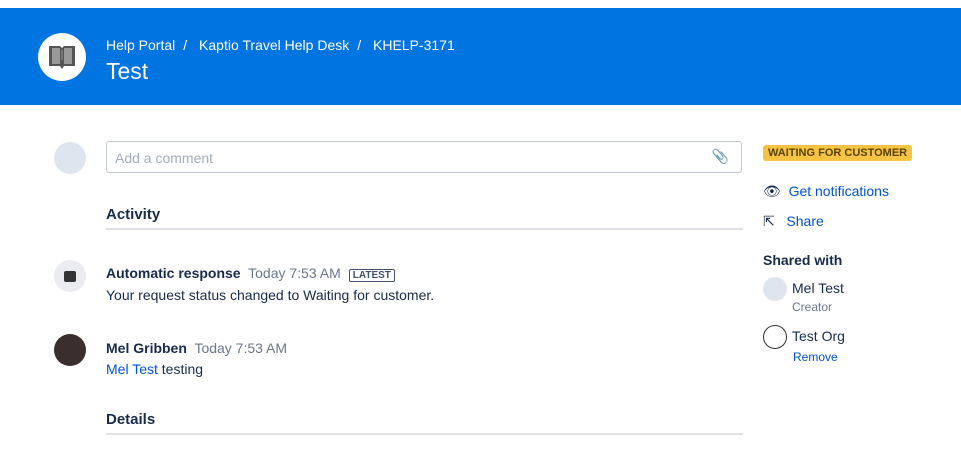 Image resolution: width=961 pixels, height=451 pixels. Describe the element at coordinates (839, 191) in the screenshot. I see `notifications-label: Get notifications` at that location.